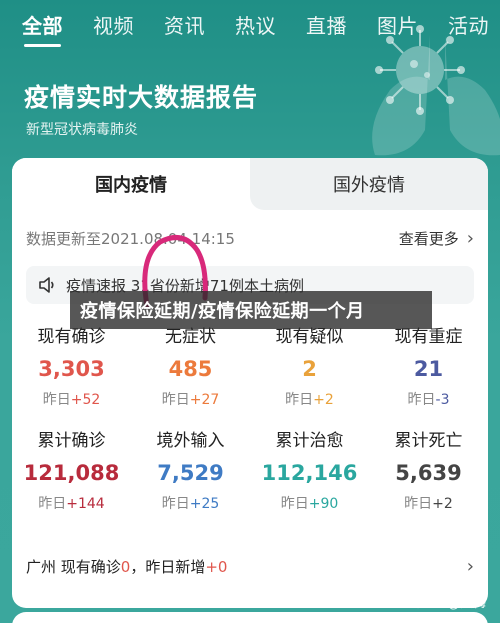 This screenshot has width=500, height=623. What do you see at coordinates (131, 184) in the screenshot?
I see `tab-domestic: 国内疫情` at bounding box center [131, 184].